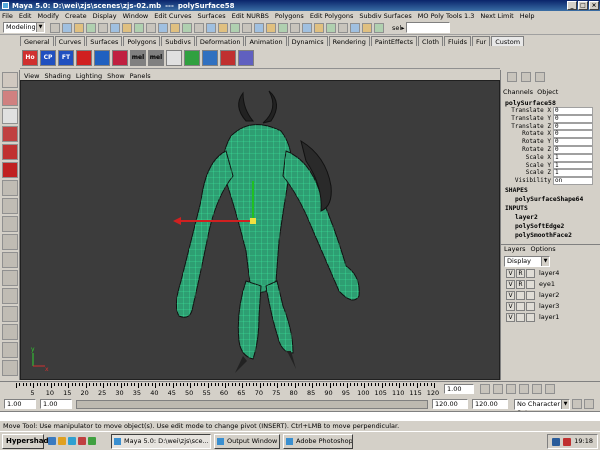 The image size is (600, 450). What do you see at coordinates (550, 389) in the screenshot?
I see `fast-forward-icon` at bounding box center [550, 389].